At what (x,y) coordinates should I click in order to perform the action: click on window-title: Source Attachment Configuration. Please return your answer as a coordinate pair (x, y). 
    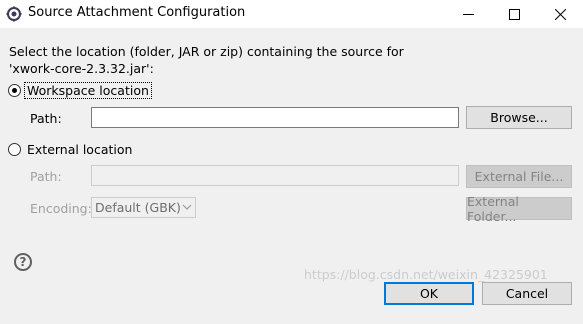
    Looking at the image, I should click on (137, 12).